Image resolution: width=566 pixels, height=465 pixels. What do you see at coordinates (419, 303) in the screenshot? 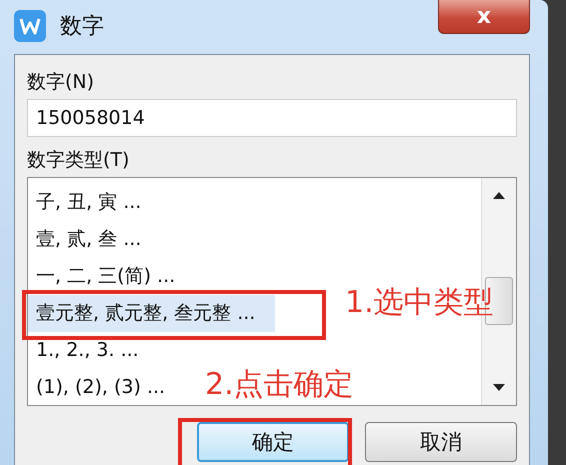
I see `annotation-text: 1.选中类型` at bounding box center [419, 303].